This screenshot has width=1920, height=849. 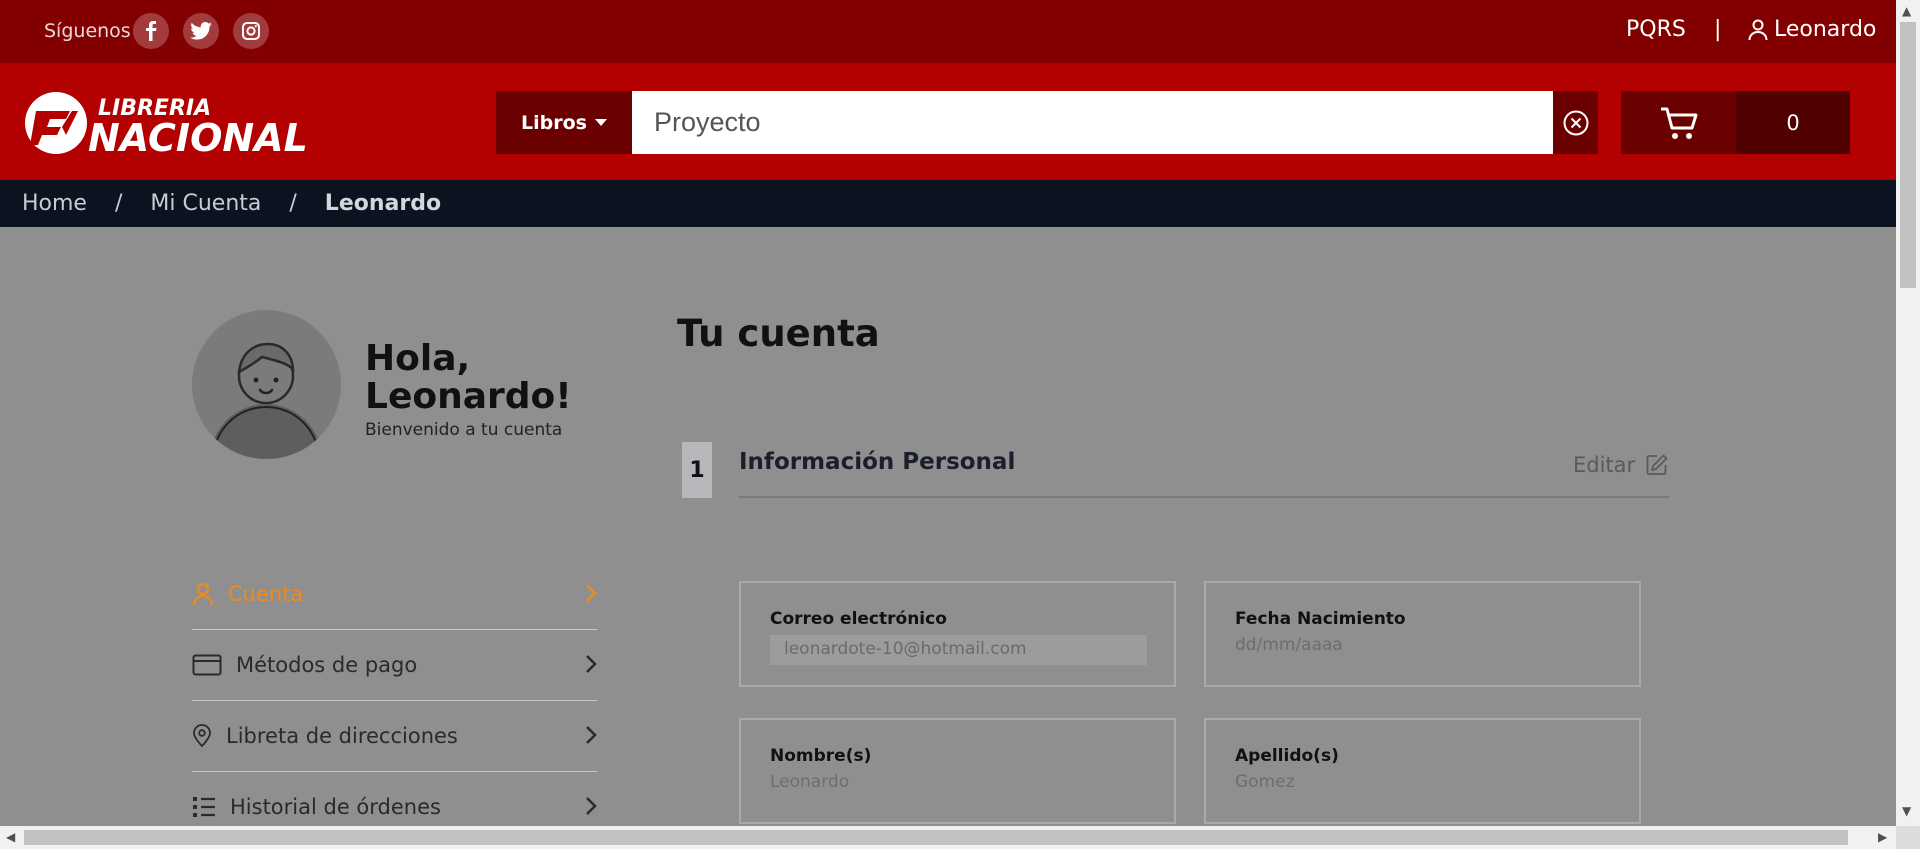 I want to click on field-label: Nombre(s), so click(x=821, y=756).